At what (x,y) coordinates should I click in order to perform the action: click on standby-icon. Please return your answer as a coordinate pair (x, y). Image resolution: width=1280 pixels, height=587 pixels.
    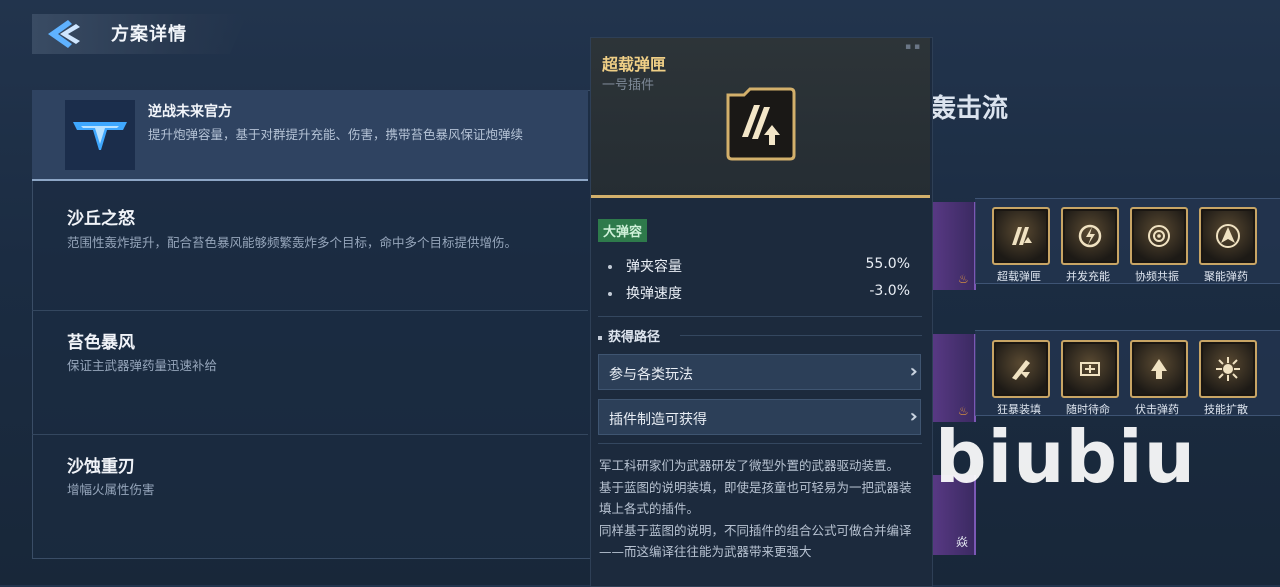
    Looking at the image, I should click on (1090, 369).